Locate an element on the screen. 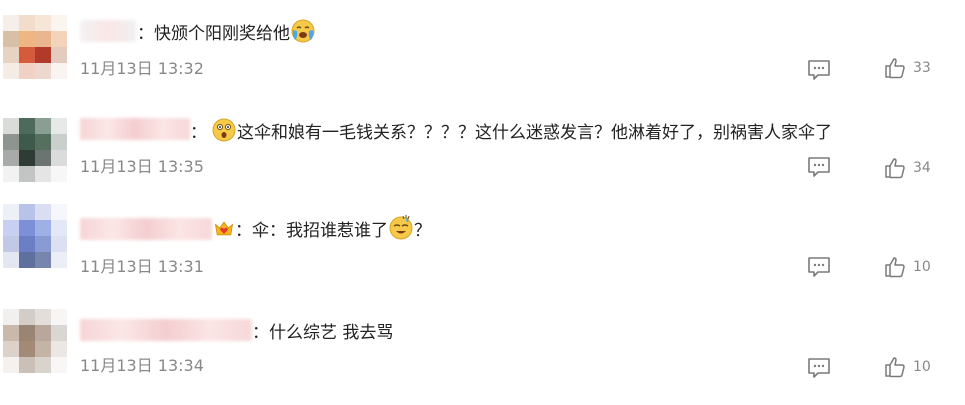  comment-text-line: ： 这伞和娘有一毛钱关系？？？？这什么迷惑发言？他淋着好了，别祸害人家伞了 is located at coordinates (511, 130).